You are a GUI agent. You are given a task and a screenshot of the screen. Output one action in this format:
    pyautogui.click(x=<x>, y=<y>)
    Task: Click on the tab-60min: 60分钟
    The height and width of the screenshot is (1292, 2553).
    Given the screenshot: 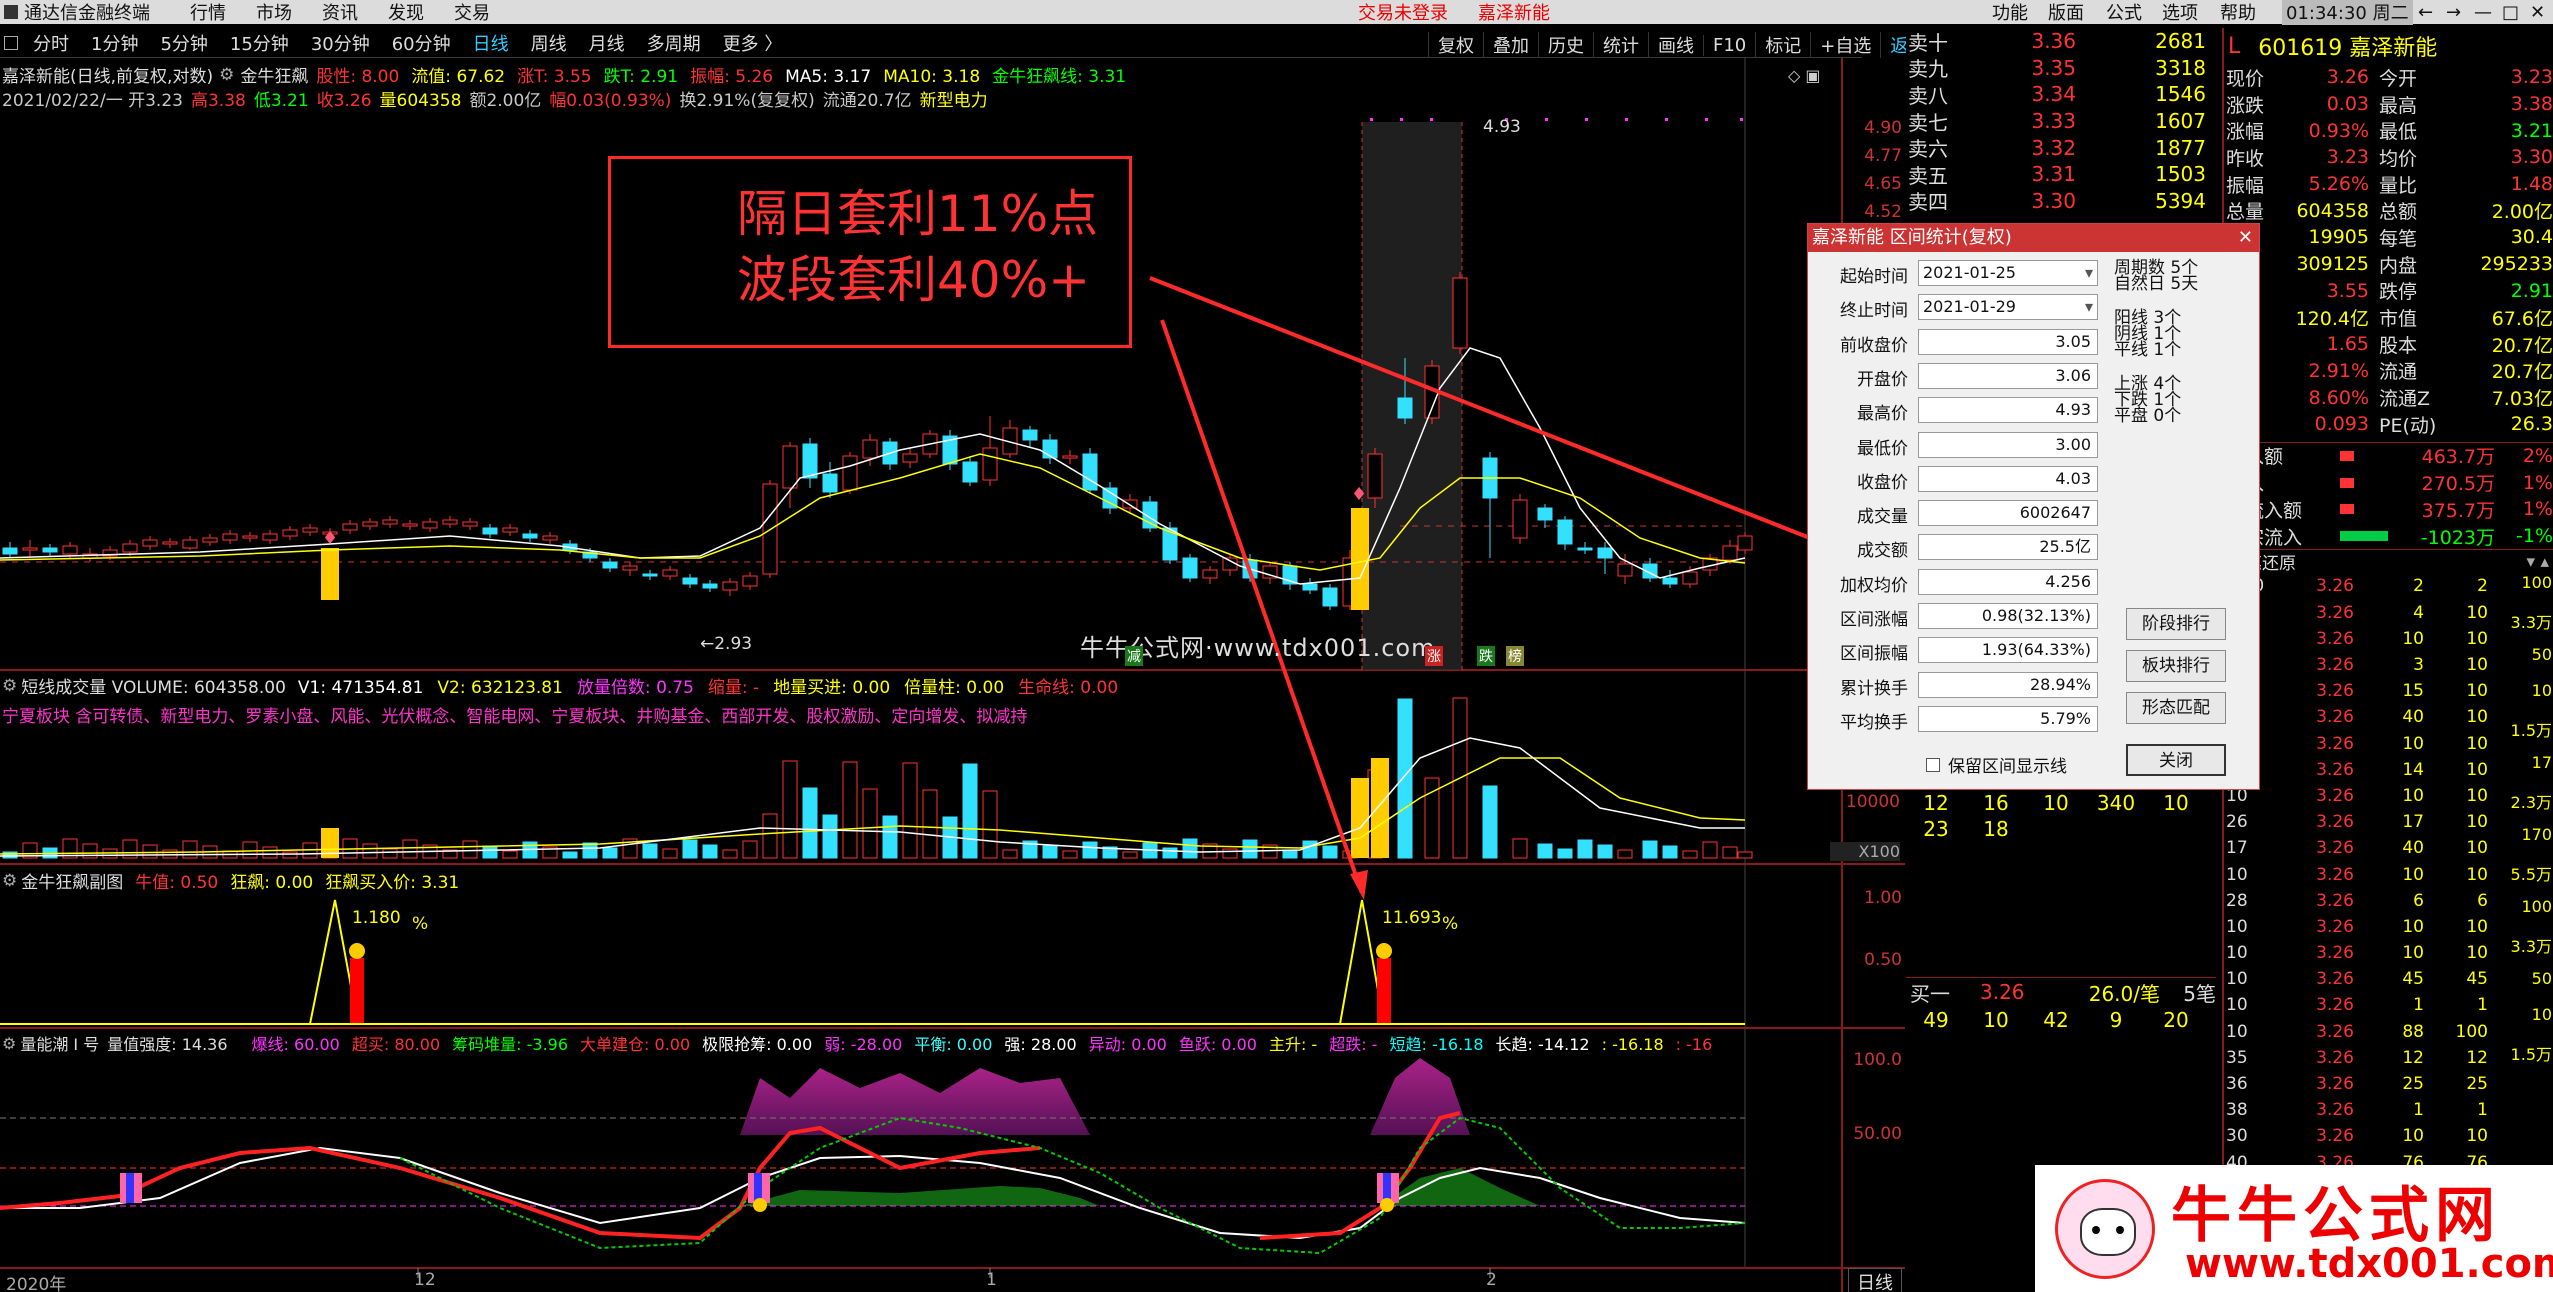 What is the action you would take?
    pyautogui.click(x=421, y=43)
    